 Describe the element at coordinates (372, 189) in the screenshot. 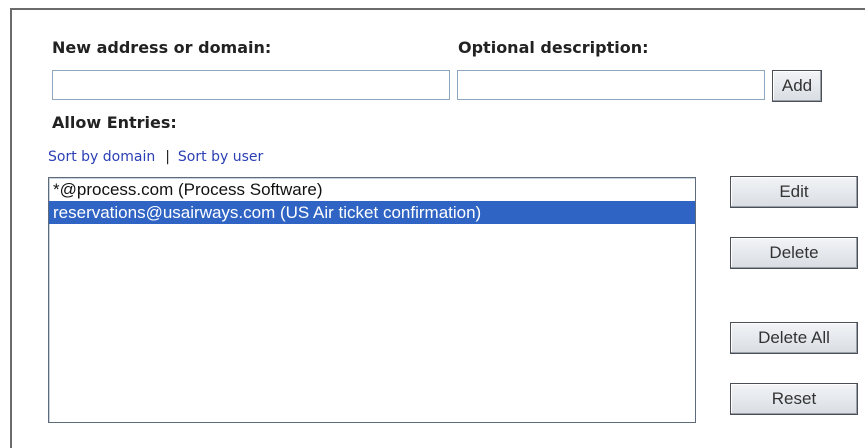

I see `list-item: *@process.com (Process Software)` at that location.